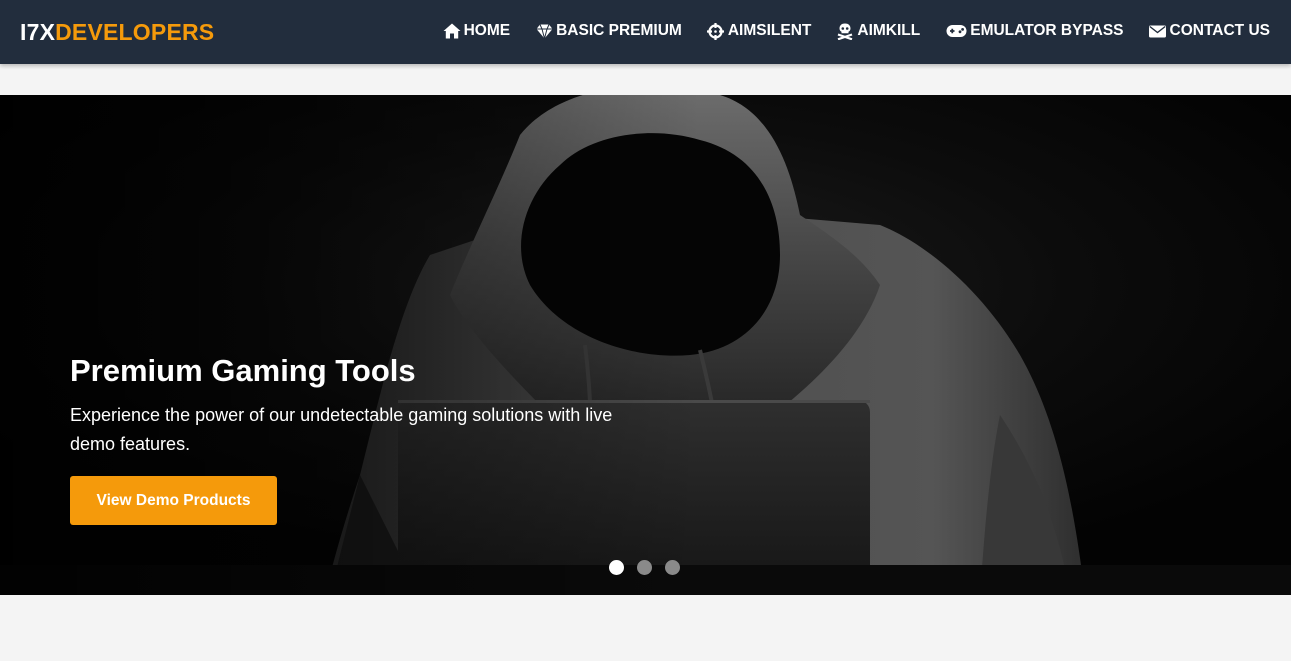  What do you see at coordinates (487, 30) in the screenshot?
I see `nav-item-label: HOME` at bounding box center [487, 30].